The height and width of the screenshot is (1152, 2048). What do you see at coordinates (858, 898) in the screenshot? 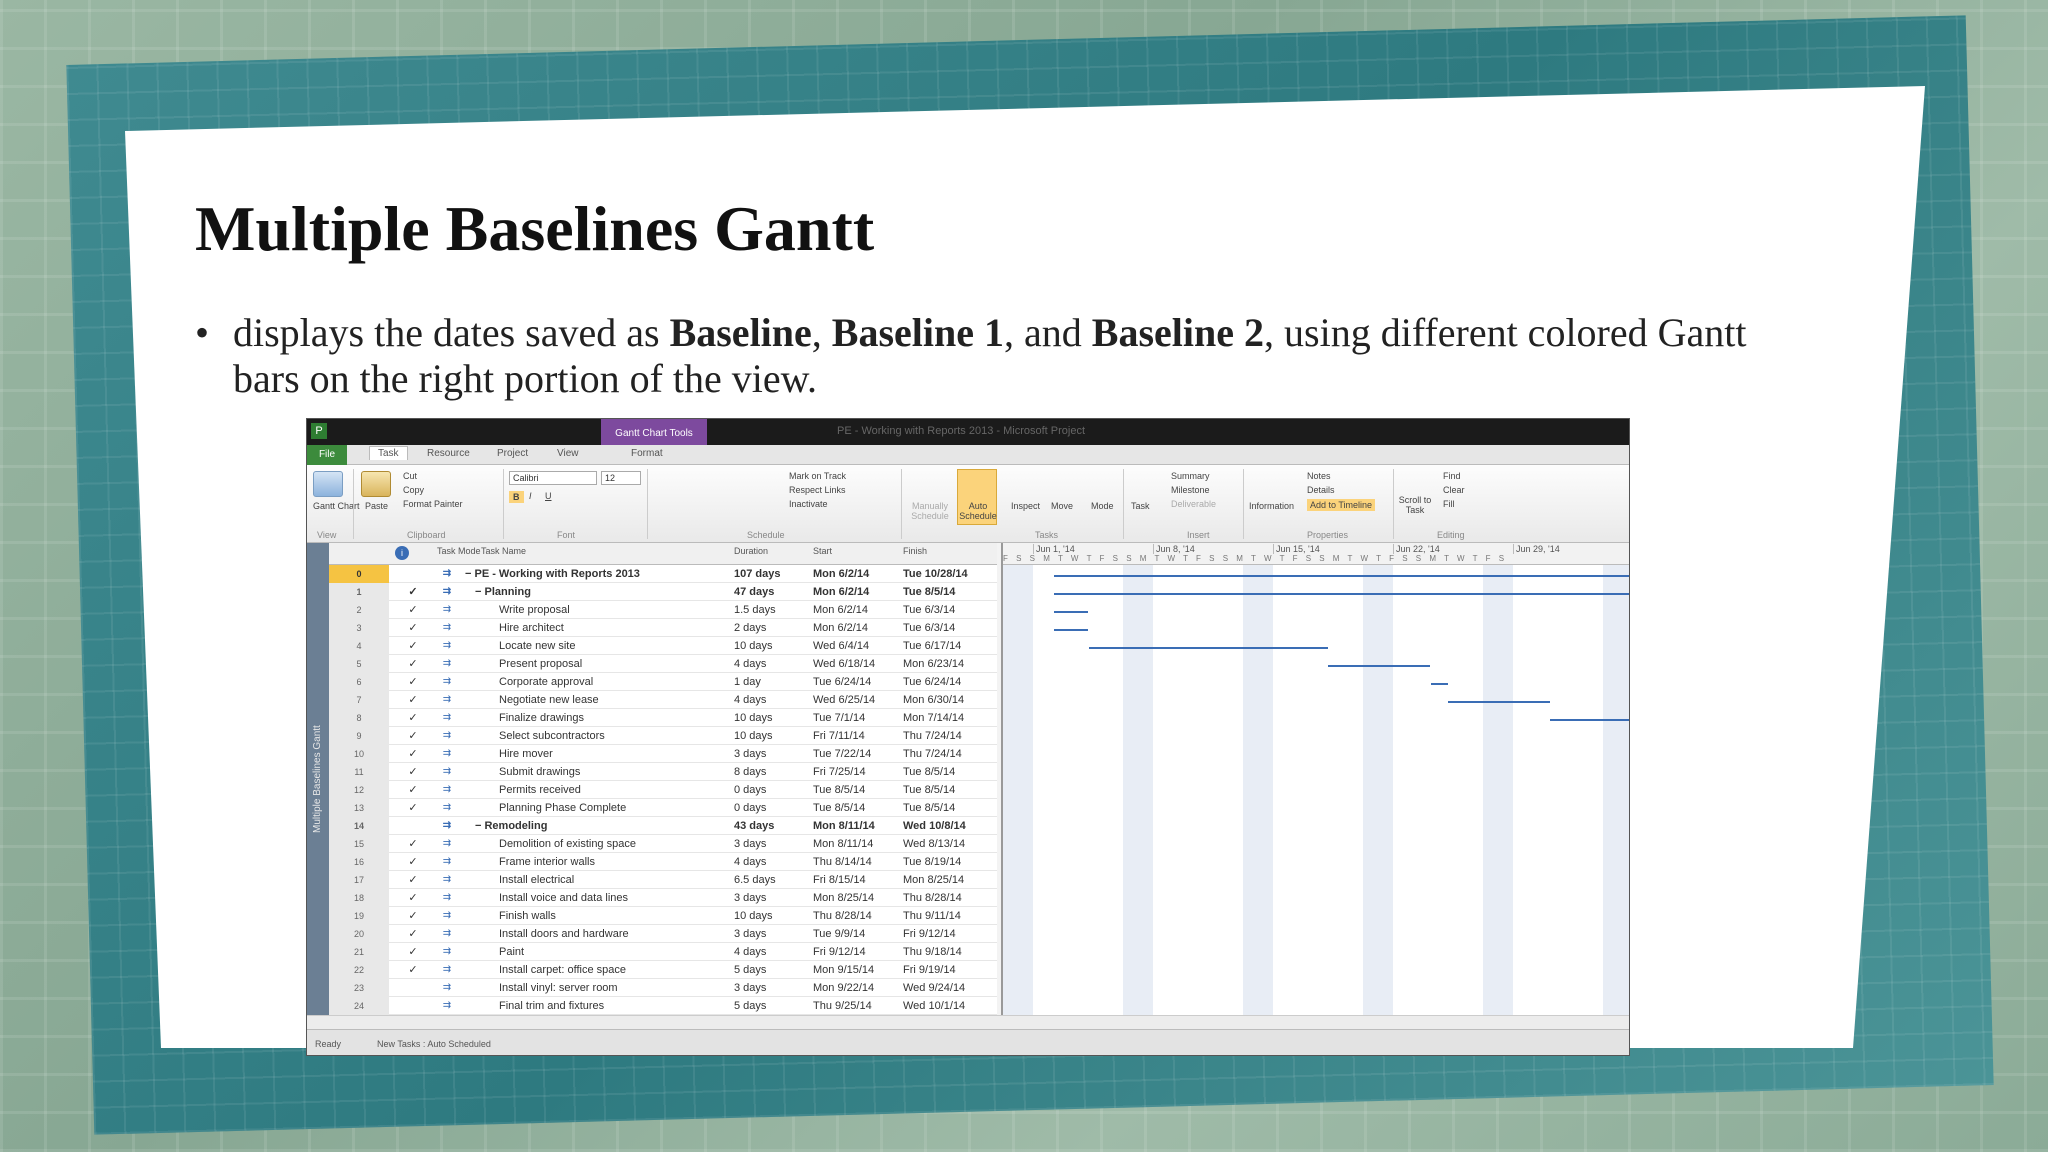
I see `task-start: Mon 8/25/14` at bounding box center [858, 898].